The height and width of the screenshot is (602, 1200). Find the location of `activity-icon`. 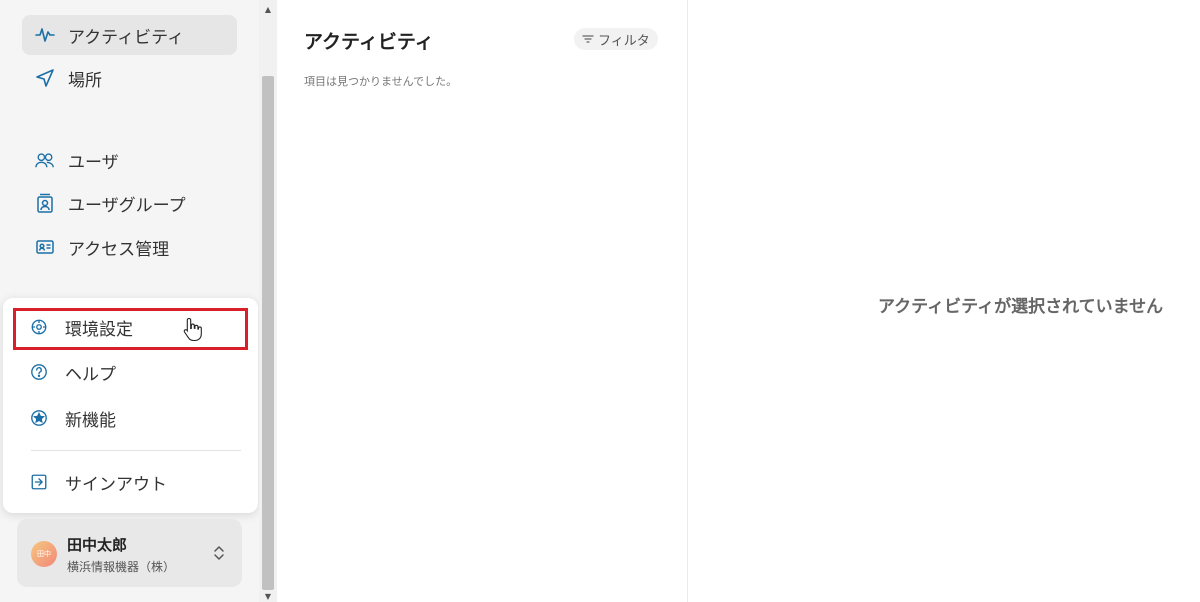

activity-icon is located at coordinates (45, 35).